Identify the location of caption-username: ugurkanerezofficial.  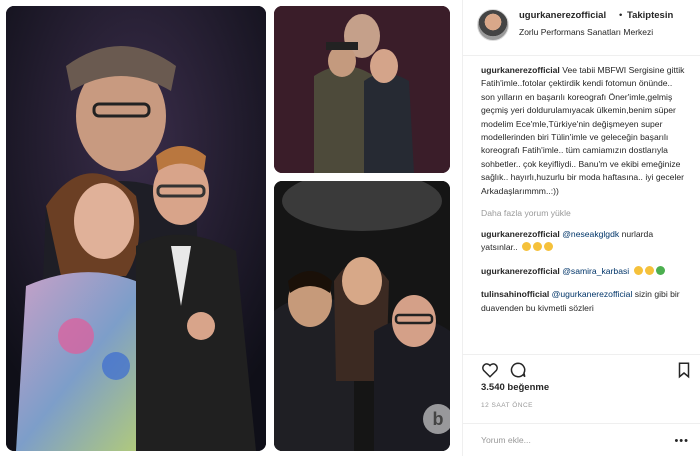
(520, 70).